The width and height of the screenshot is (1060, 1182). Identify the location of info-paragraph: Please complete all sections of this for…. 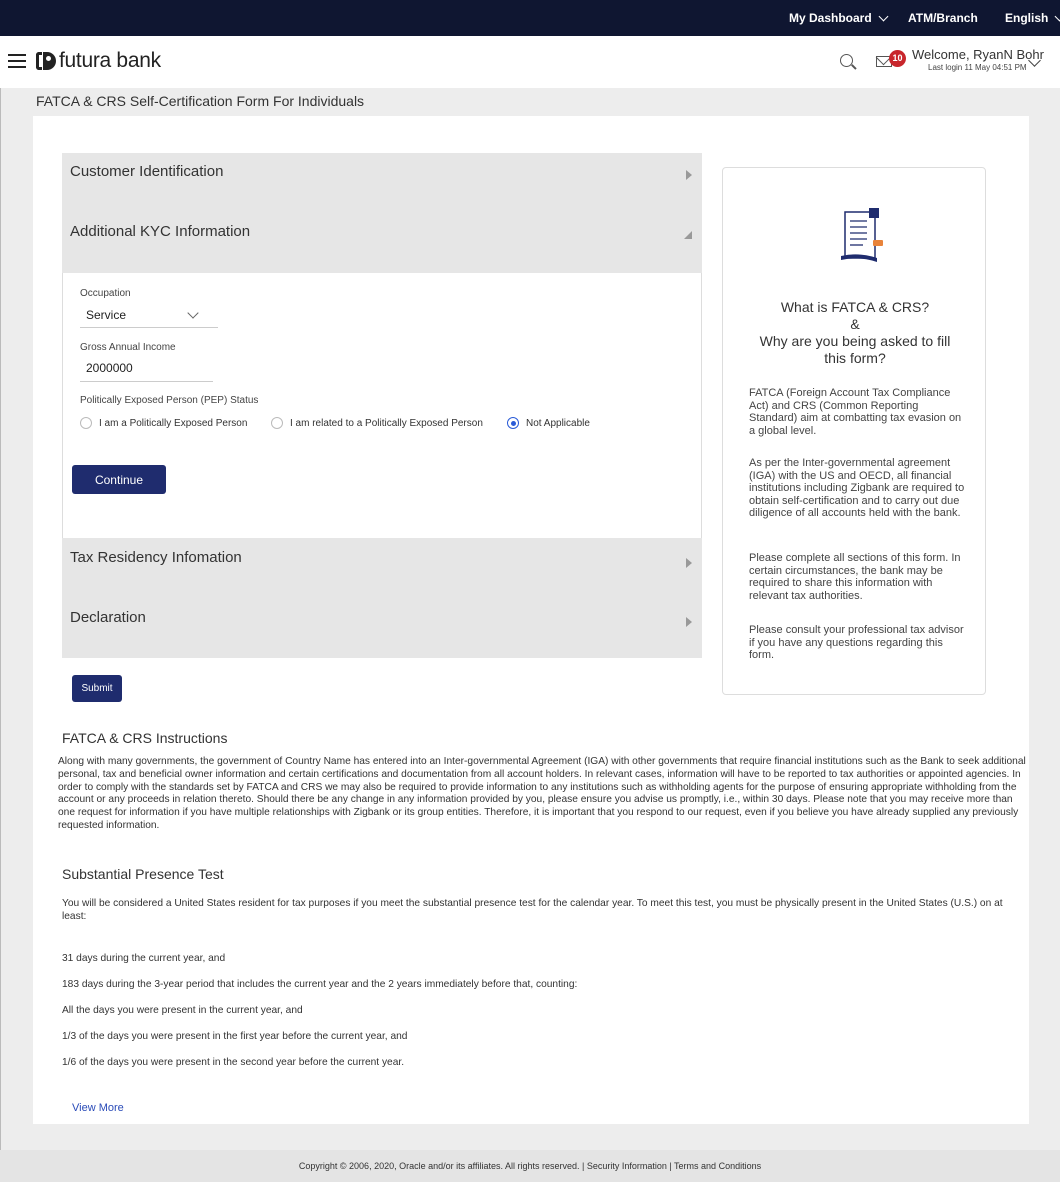
(855, 577).